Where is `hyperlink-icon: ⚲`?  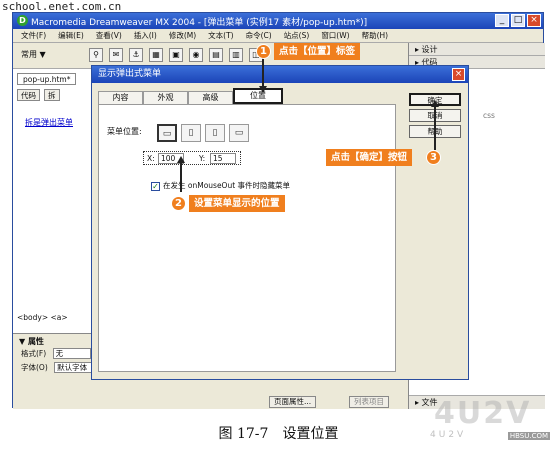 hyperlink-icon: ⚲ is located at coordinates (96, 55).